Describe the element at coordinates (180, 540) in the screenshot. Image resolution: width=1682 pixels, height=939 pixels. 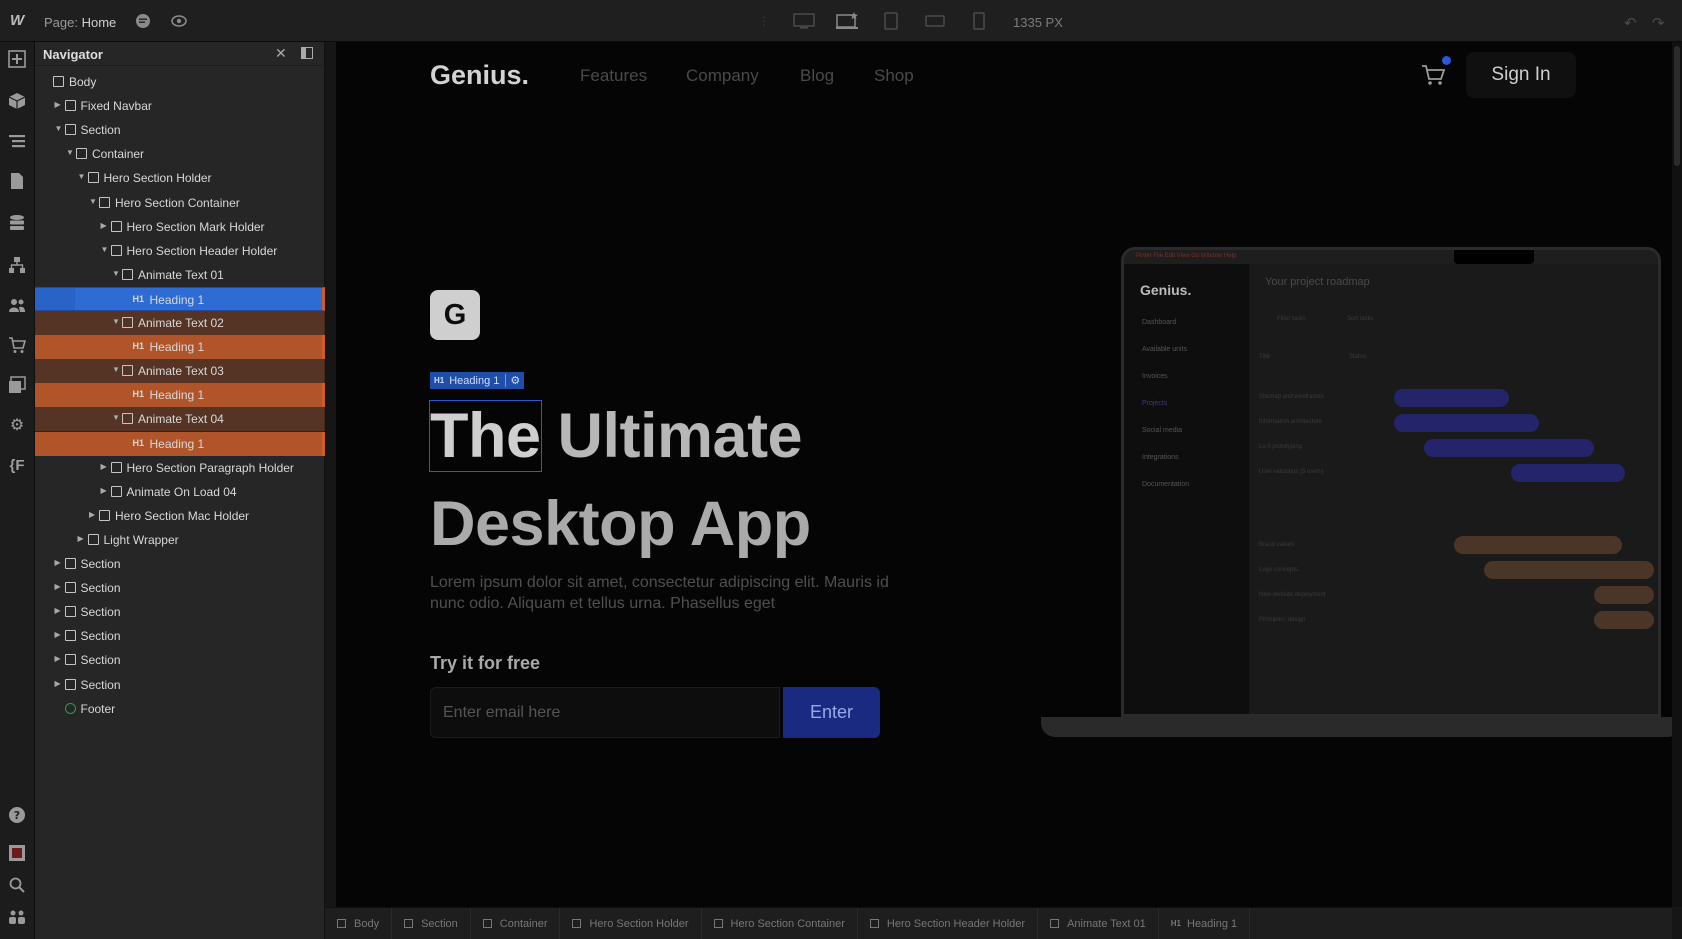
I see `navigator-row: ▶ Light Wrapper` at that location.